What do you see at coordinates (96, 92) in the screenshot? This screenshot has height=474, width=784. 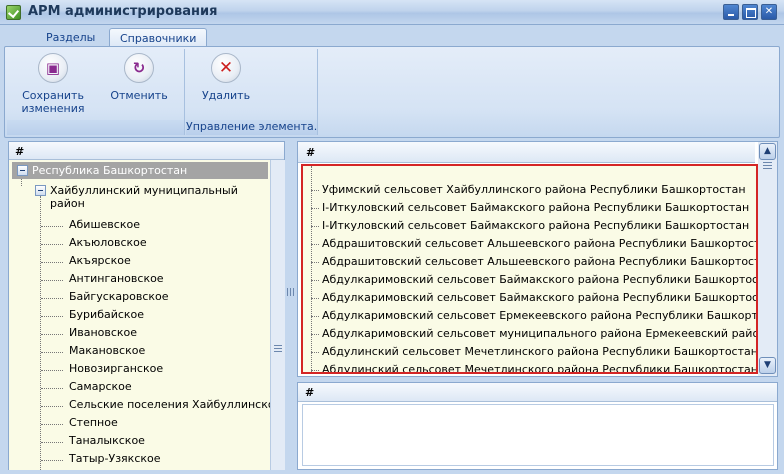 I see `ribbon-group-edit: ▣ Сохранить изменения ↻ Отменить` at bounding box center [96, 92].